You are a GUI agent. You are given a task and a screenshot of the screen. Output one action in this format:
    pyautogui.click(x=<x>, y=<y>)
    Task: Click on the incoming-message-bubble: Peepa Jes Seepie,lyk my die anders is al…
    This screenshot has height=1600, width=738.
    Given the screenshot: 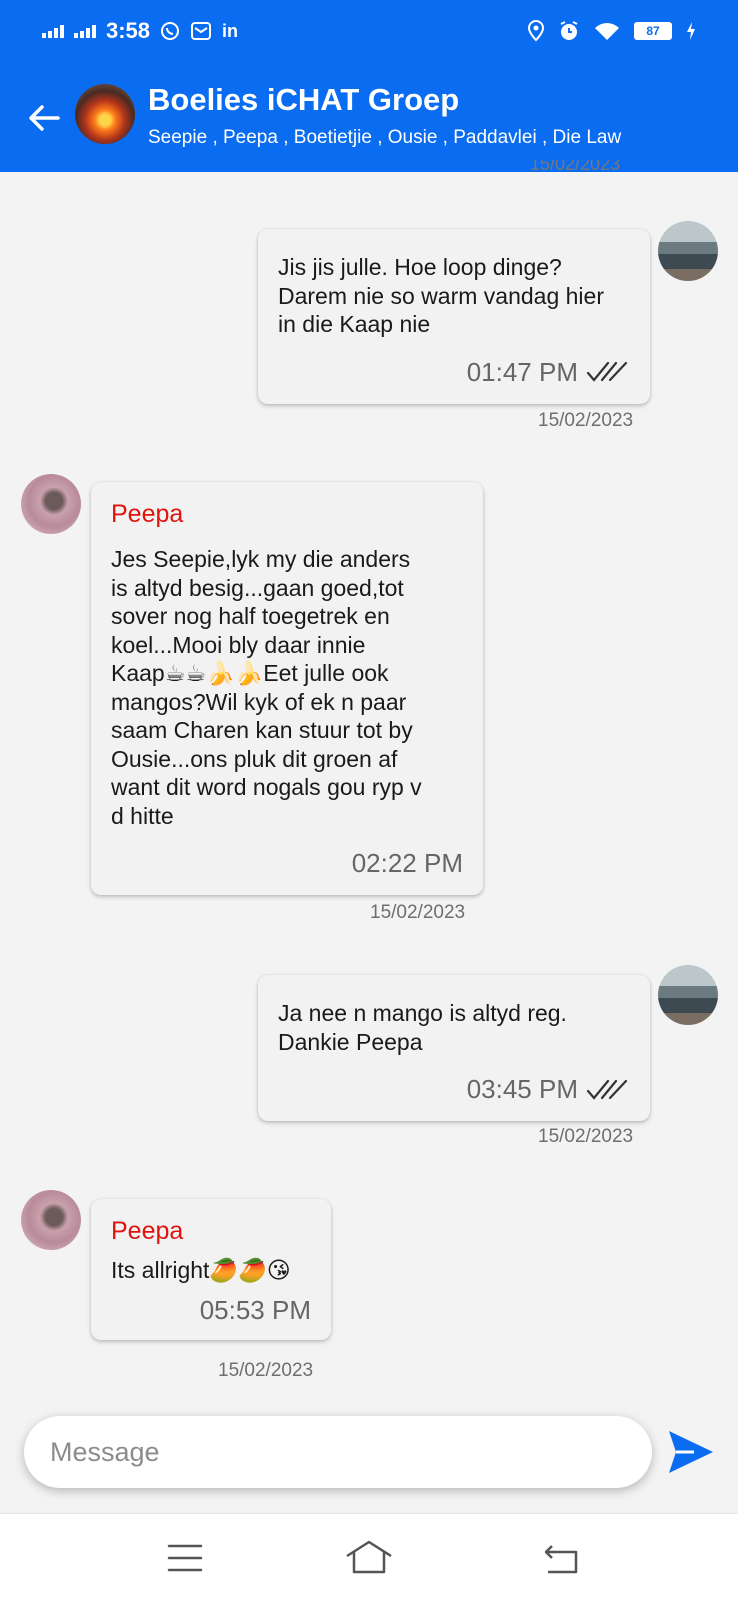 What is the action you would take?
    pyautogui.click(x=287, y=688)
    